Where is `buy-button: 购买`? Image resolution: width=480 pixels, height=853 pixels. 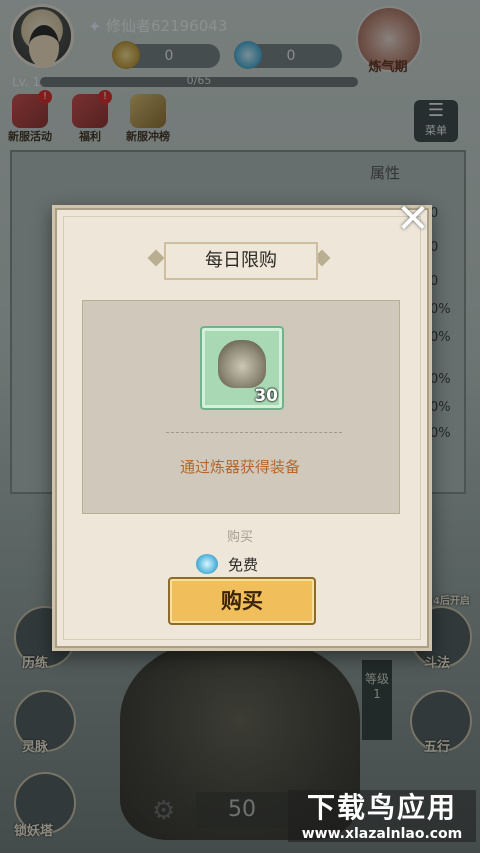
buy-button: 购买 is located at coordinates (242, 601).